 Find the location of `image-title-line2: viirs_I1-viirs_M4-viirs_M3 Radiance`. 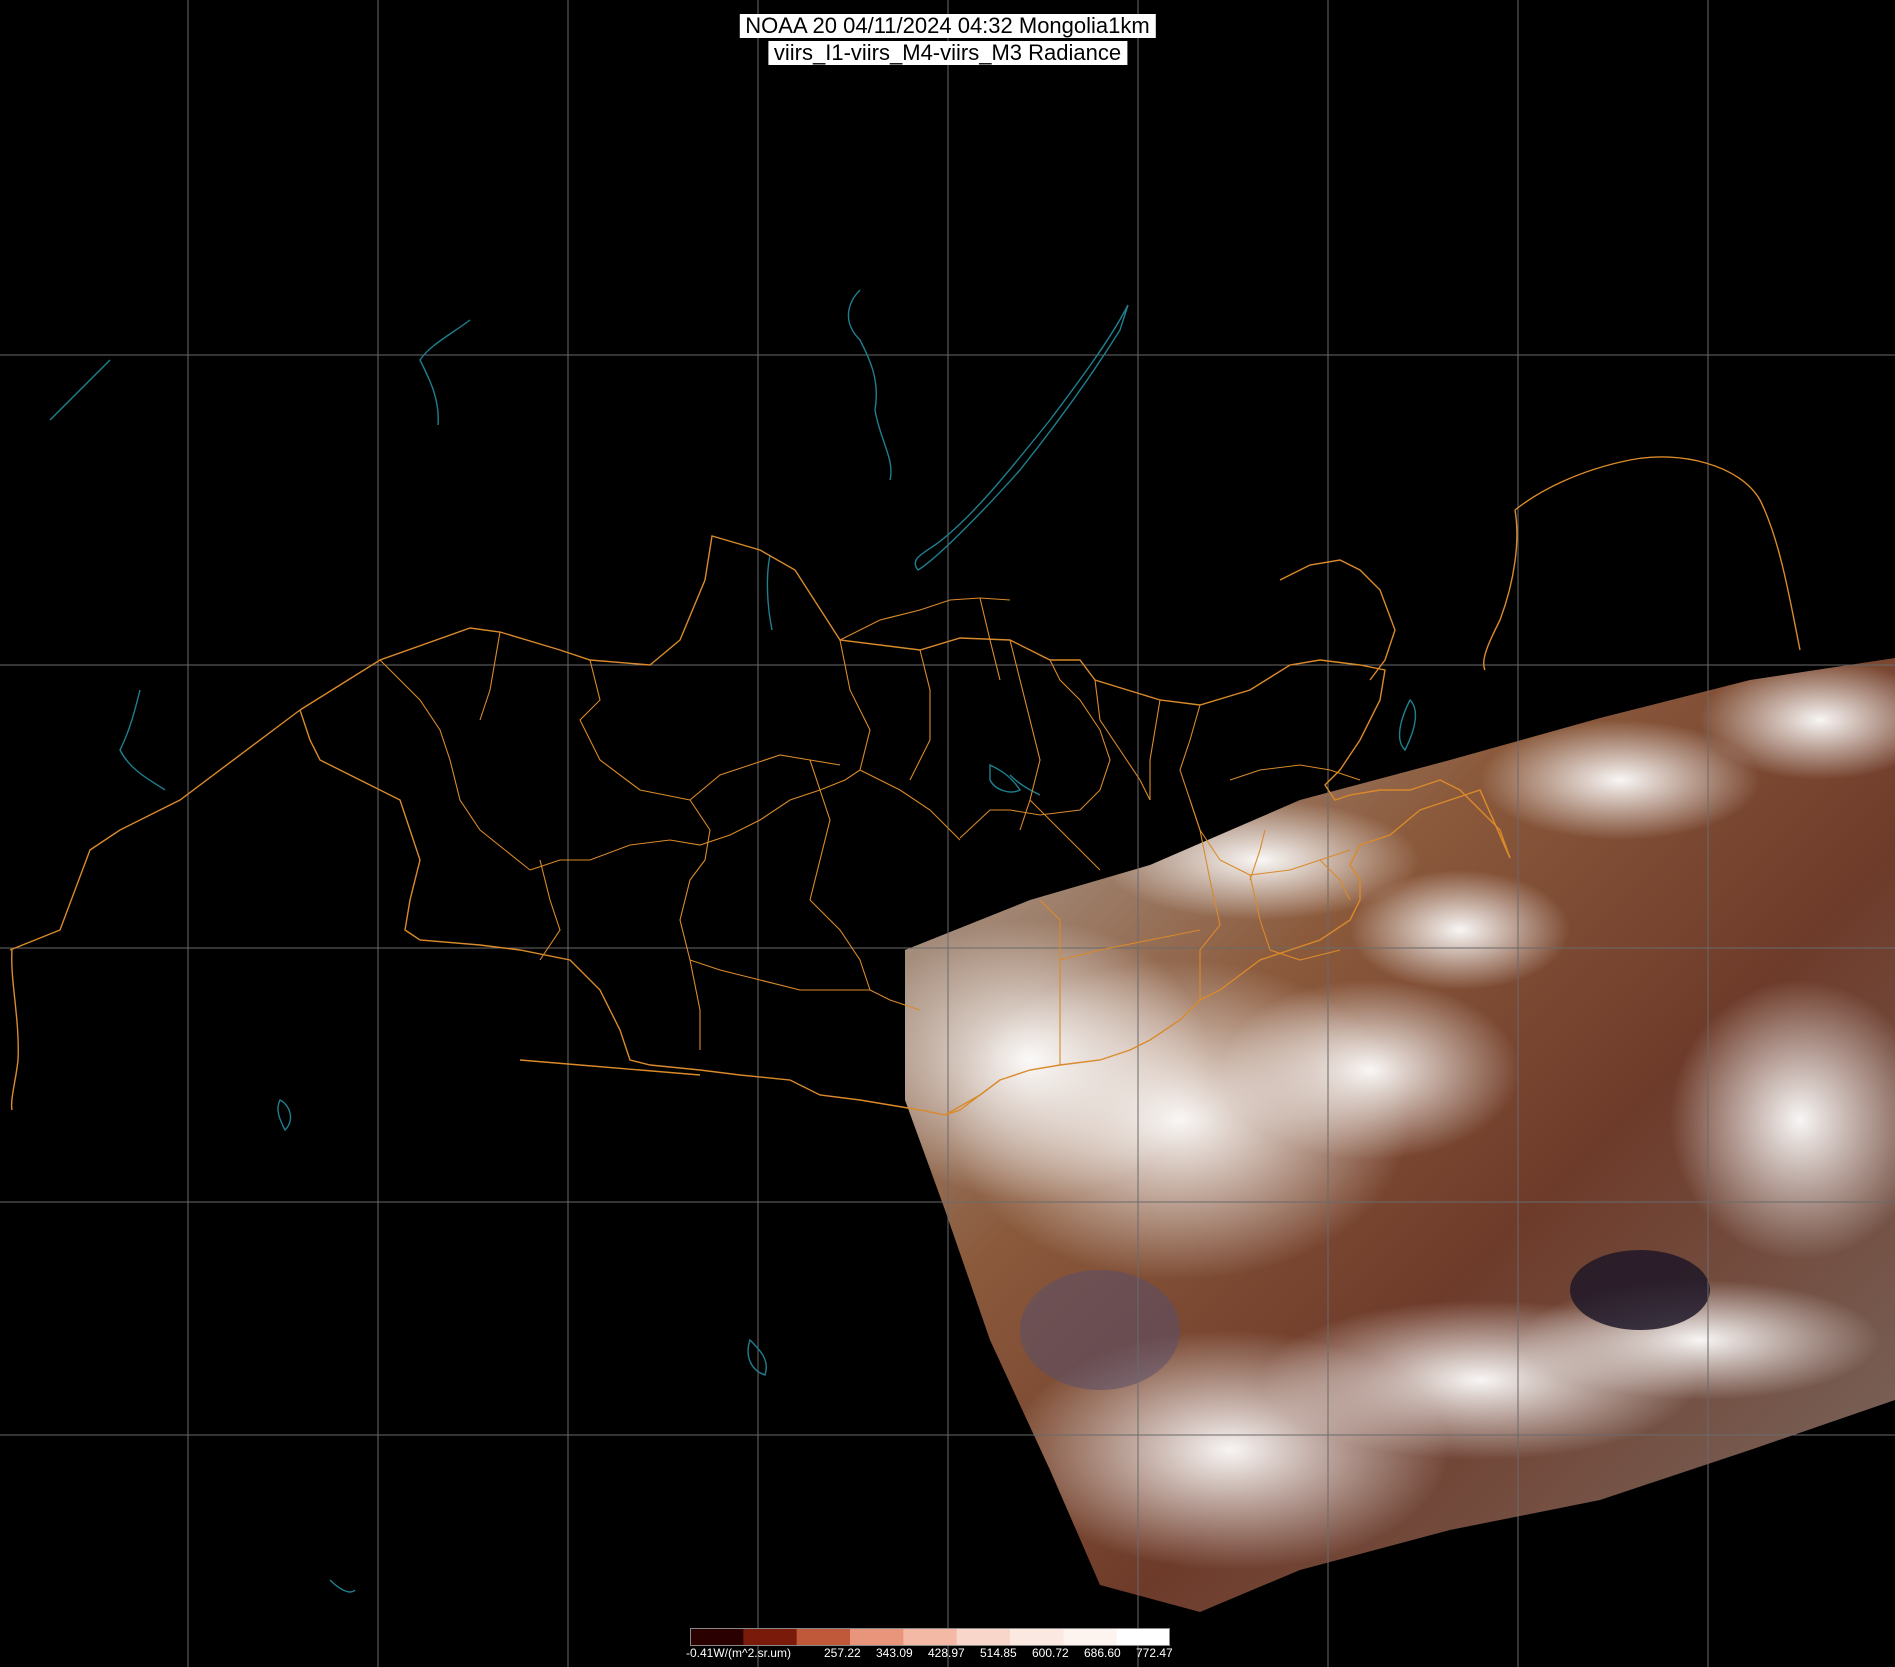

image-title-line2: viirs_I1-viirs_M4-viirs_M3 Radiance is located at coordinates (947, 53).